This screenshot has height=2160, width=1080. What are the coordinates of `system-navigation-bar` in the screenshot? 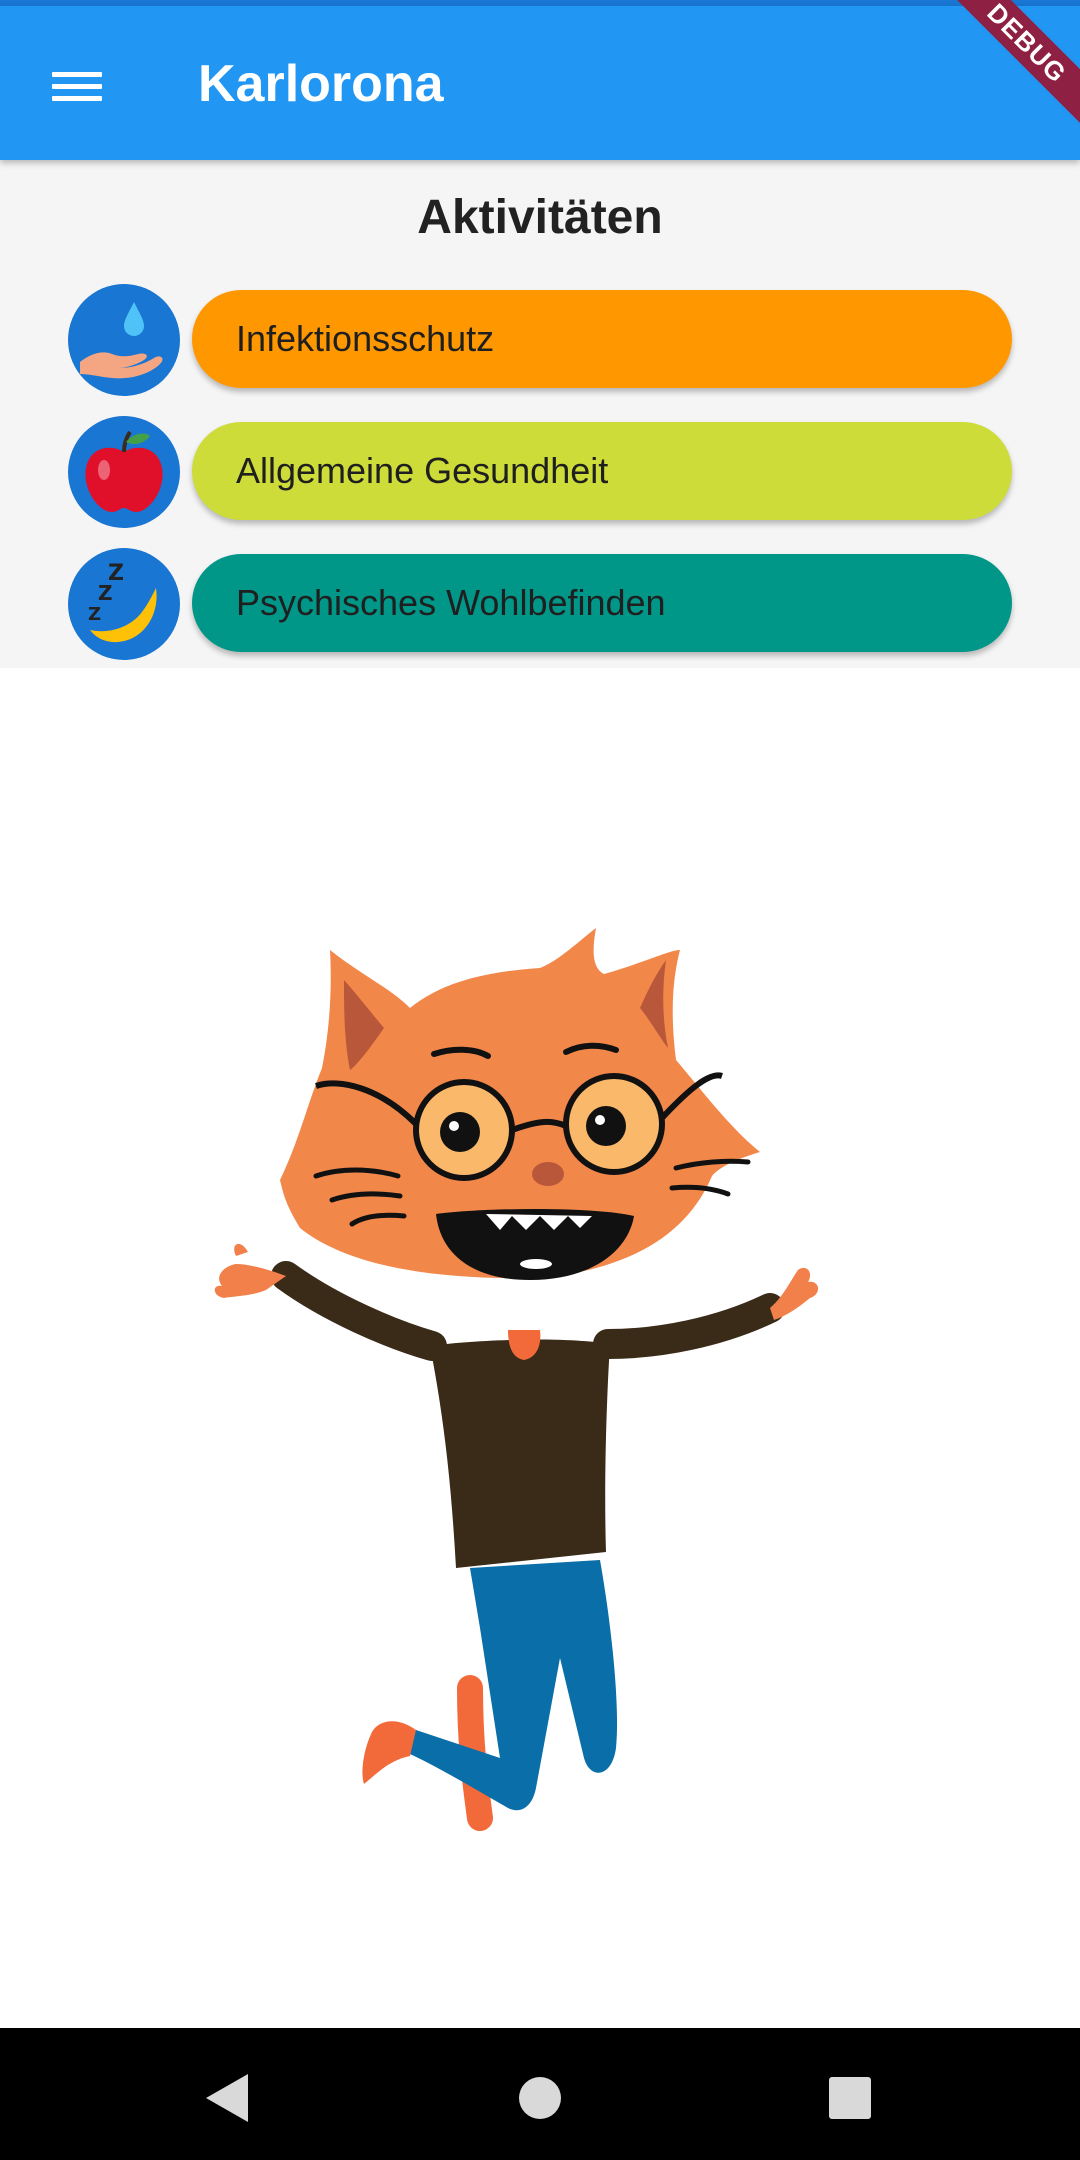 It's located at (540, 2094).